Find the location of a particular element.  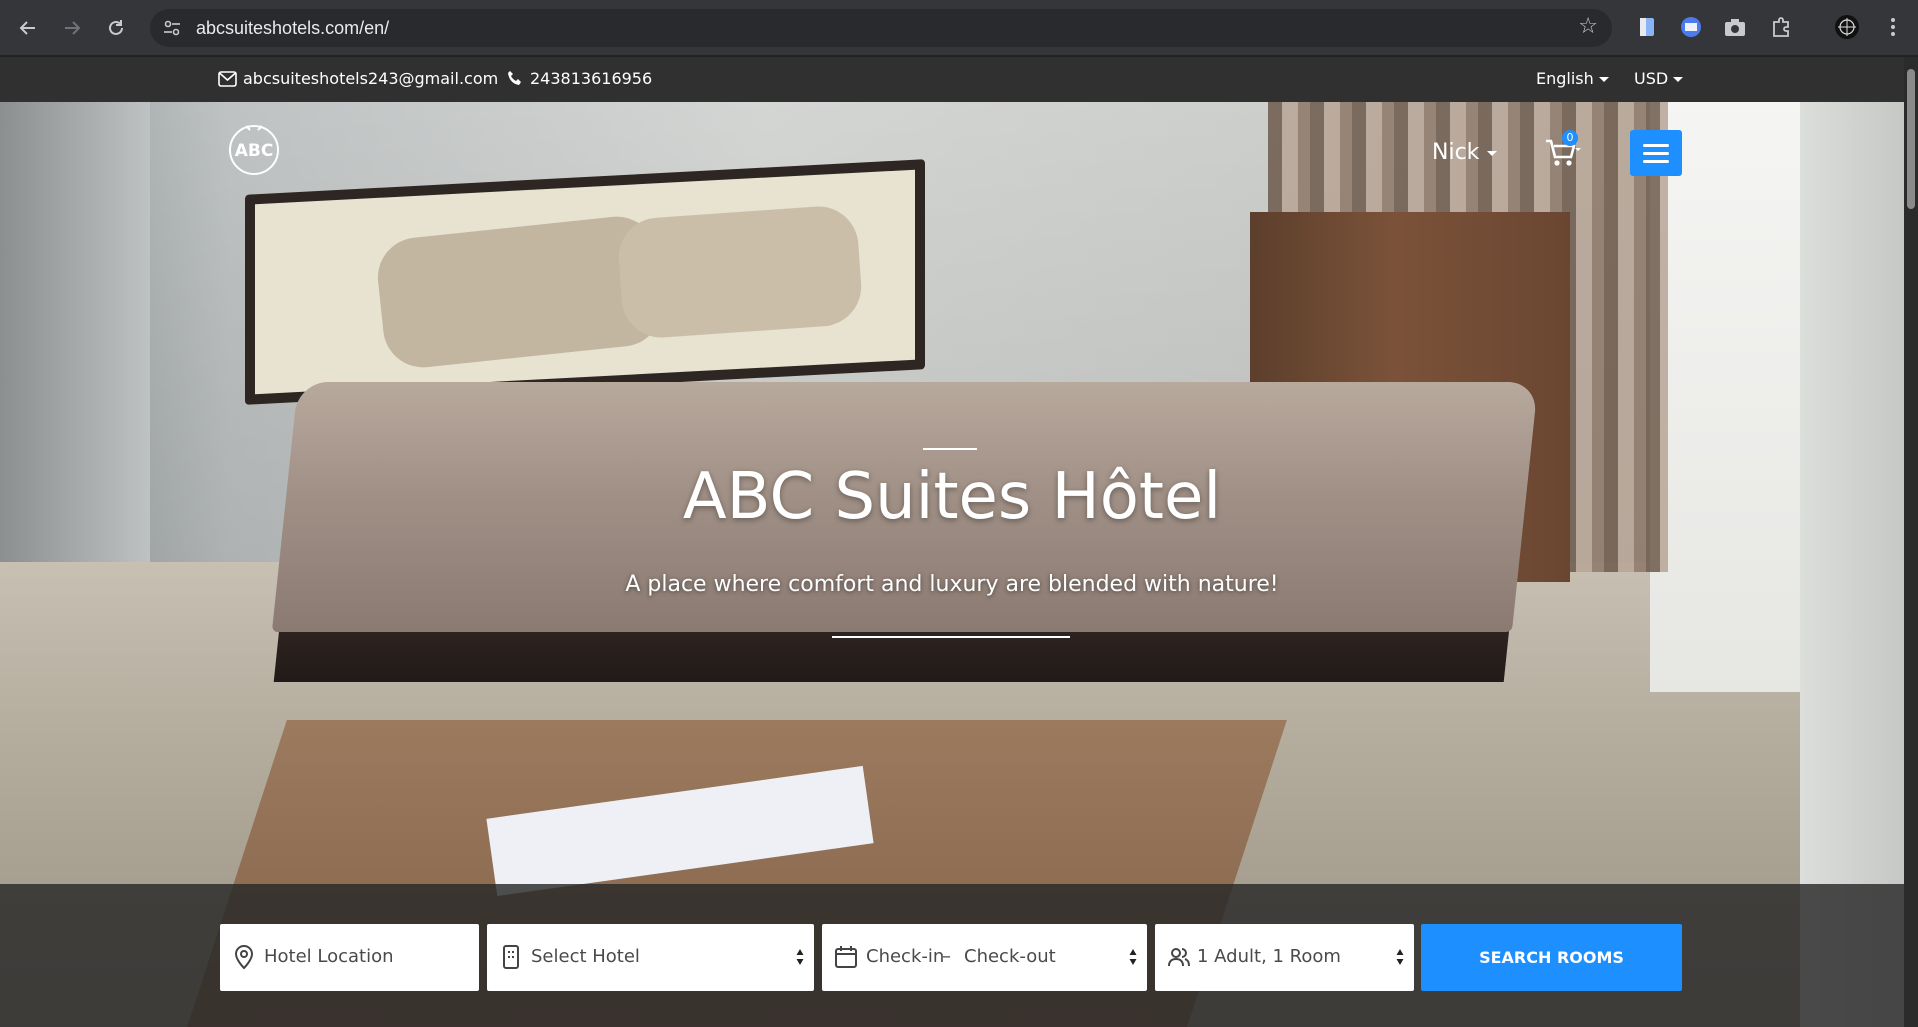

select-hotel-dropdown: Select Hotel is located at coordinates (650, 957).